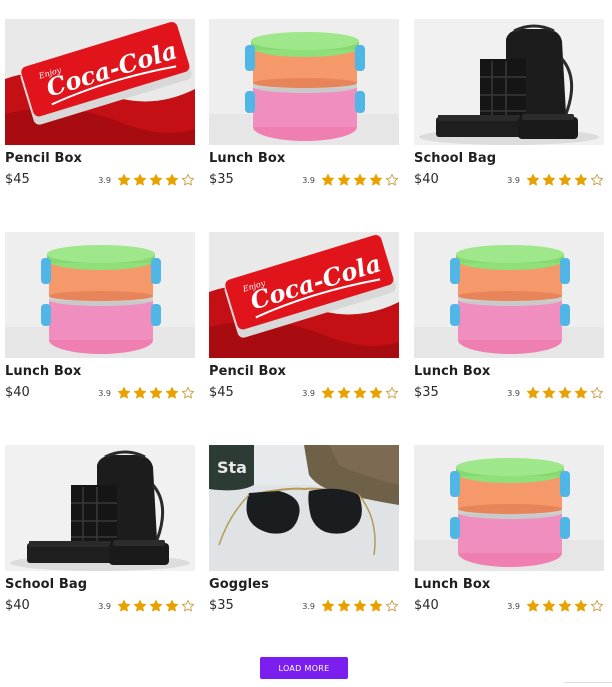 This screenshot has height=687, width=612. I want to click on product-card: Sta Goggles $35 3.9, so click(304, 529).